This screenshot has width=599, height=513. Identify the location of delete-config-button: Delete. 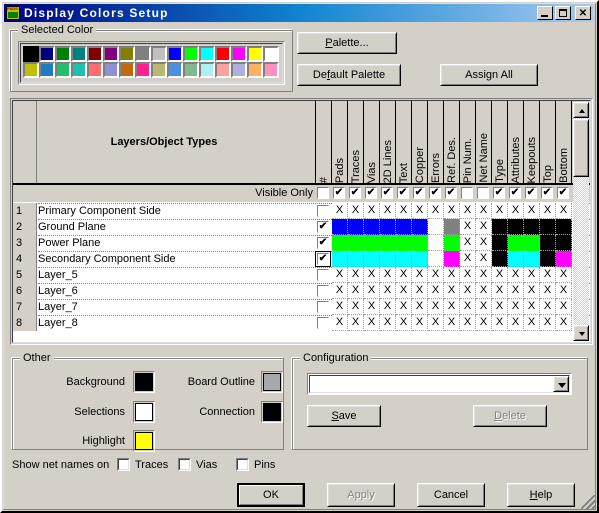
(510, 416).